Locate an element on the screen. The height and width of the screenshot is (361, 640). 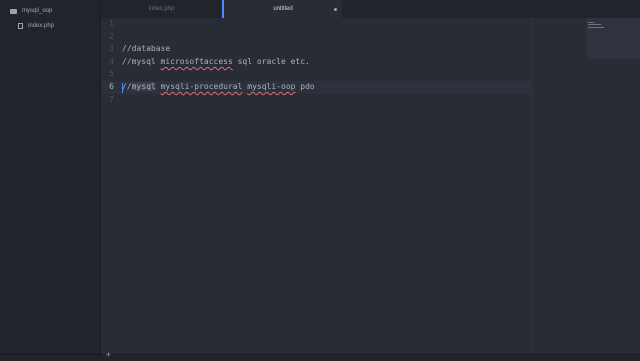
misspelled-word: microsoftaccess is located at coordinates (196, 61).